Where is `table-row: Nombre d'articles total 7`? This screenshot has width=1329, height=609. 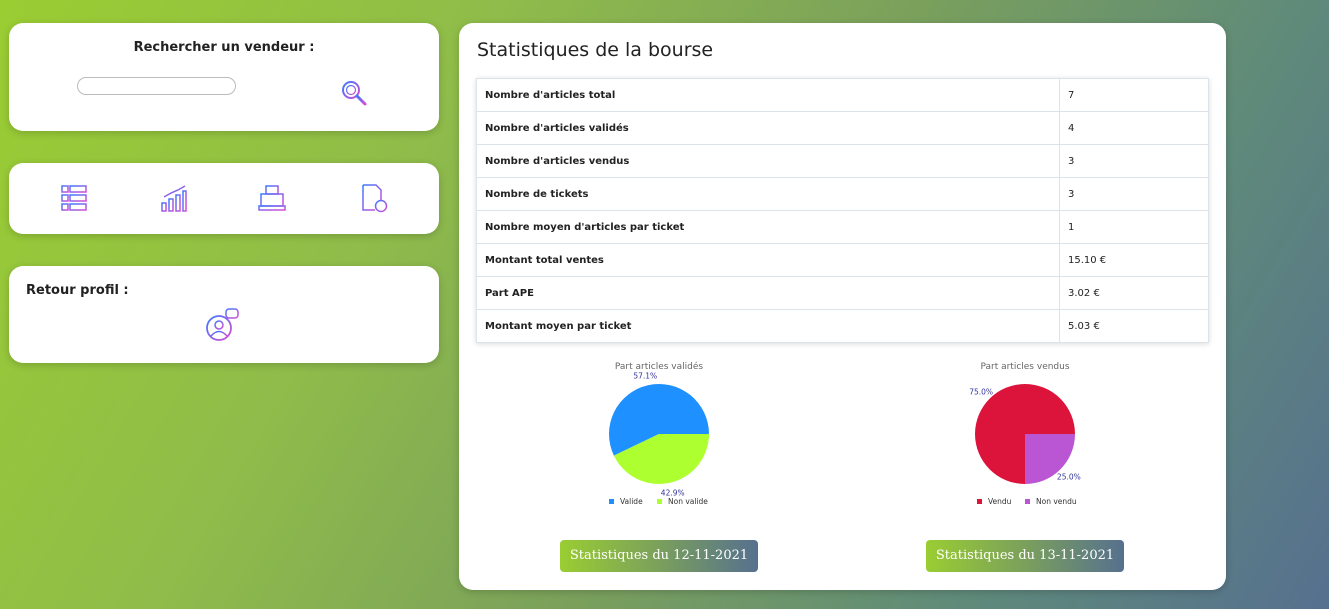
table-row: Nombre d'articles total 7 is located at coordinates (842, 95).